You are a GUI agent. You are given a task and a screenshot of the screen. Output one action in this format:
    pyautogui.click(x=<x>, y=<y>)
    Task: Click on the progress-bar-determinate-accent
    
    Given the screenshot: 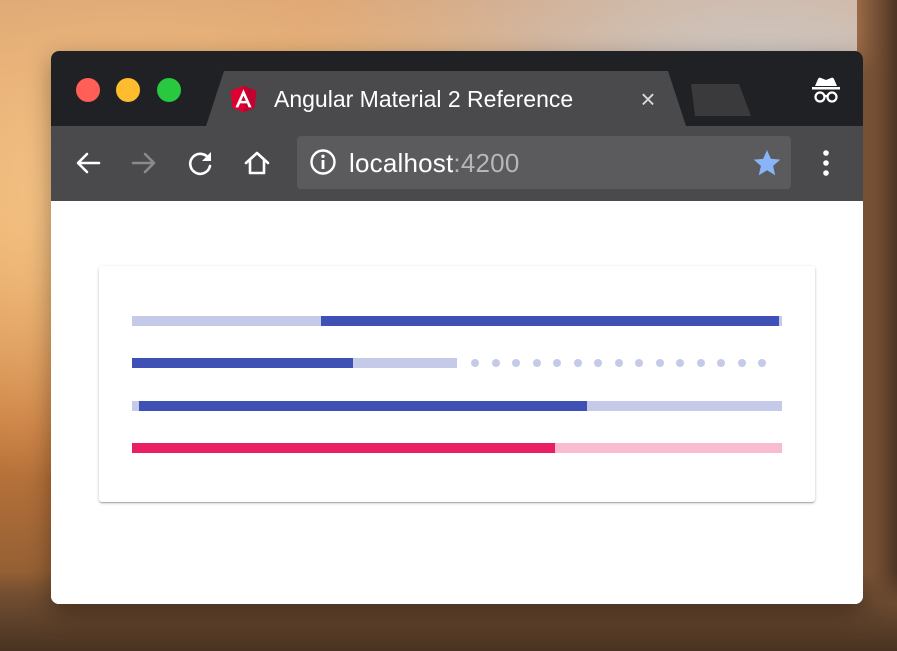 What is the action you would take?
    pyautogui.click(x=457, y=448)
    